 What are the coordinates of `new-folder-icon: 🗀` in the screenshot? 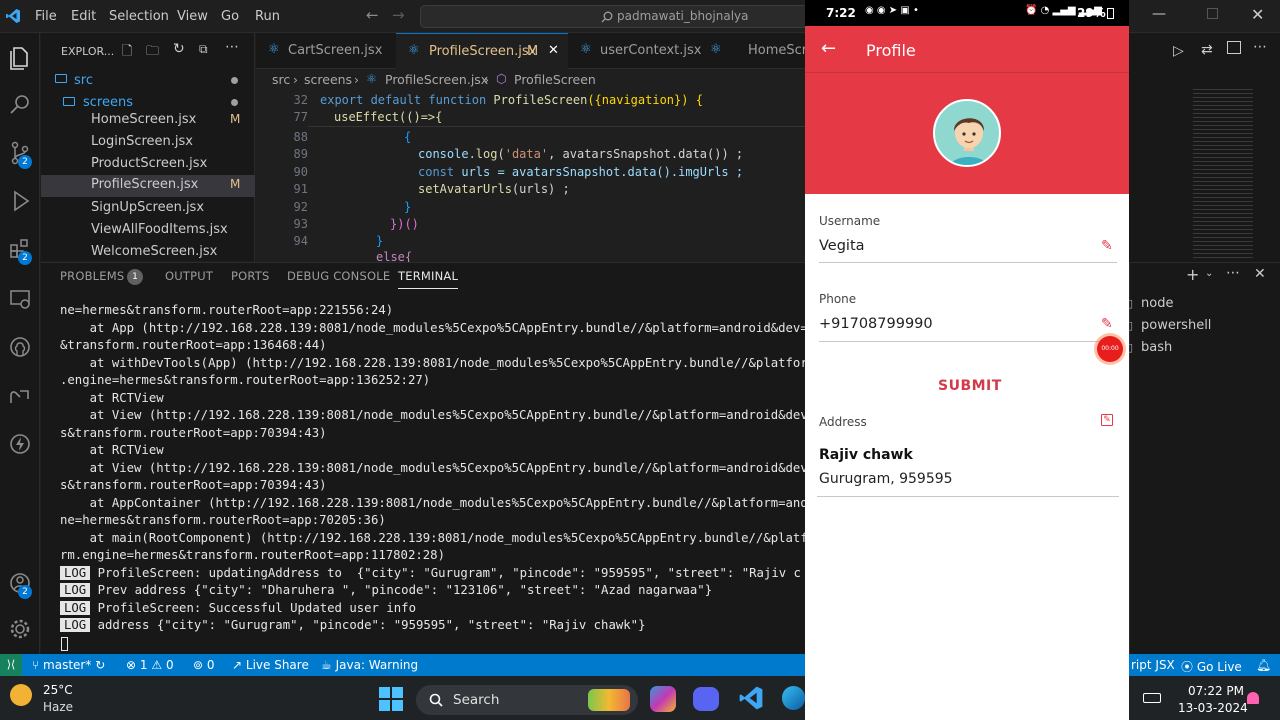 It's located at (152, 53).